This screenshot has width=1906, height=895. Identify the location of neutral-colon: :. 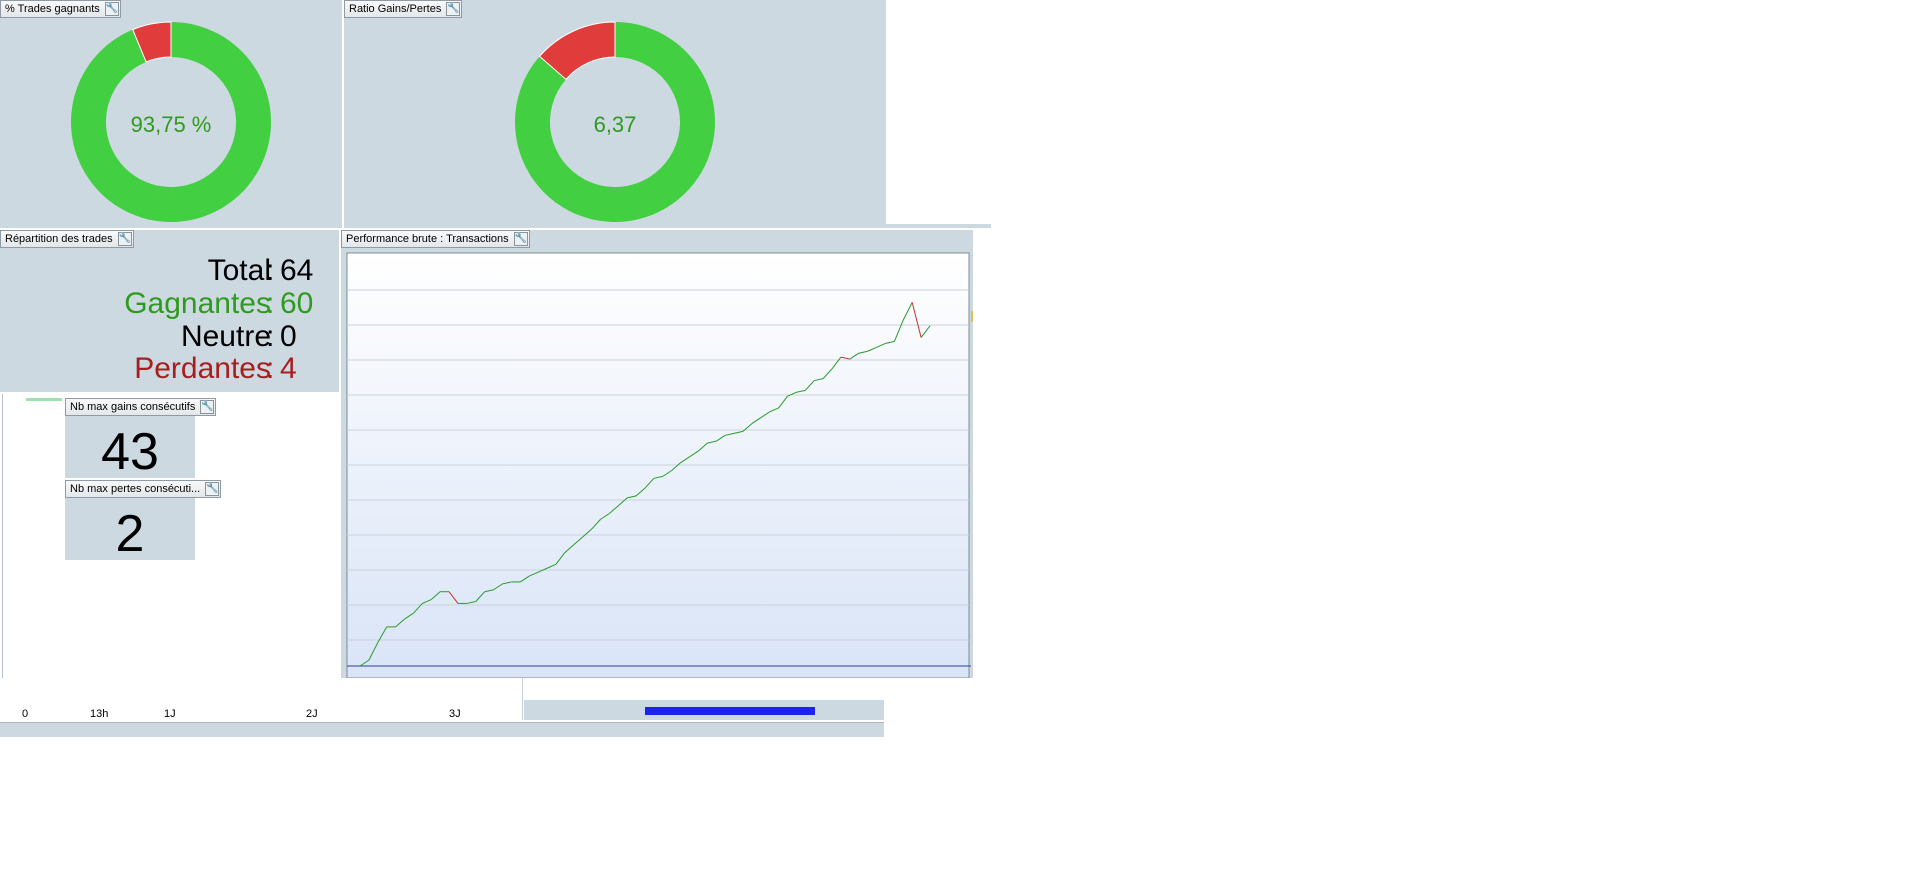
(270, 336).